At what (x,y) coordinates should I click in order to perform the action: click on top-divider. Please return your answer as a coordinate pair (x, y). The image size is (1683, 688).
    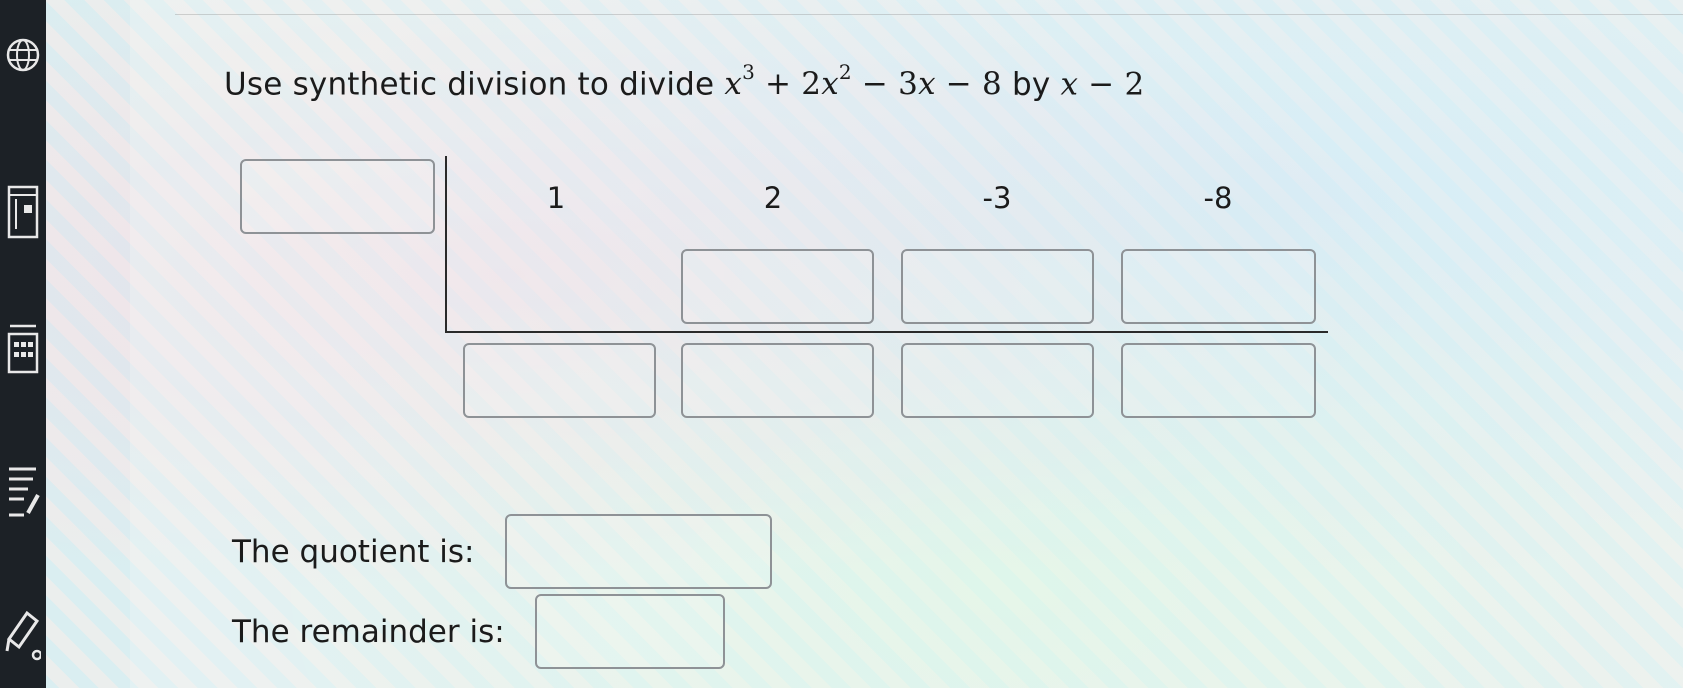
    Looking at the image, I should click on (929, 14).